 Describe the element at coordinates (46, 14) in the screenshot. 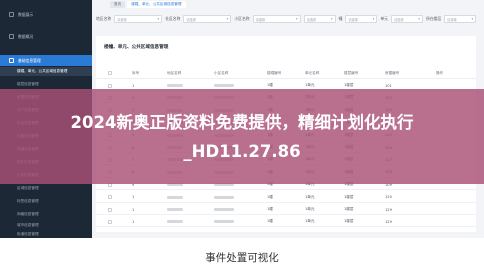

I see `sidebar-item-data-display: 数据展示` at that location.